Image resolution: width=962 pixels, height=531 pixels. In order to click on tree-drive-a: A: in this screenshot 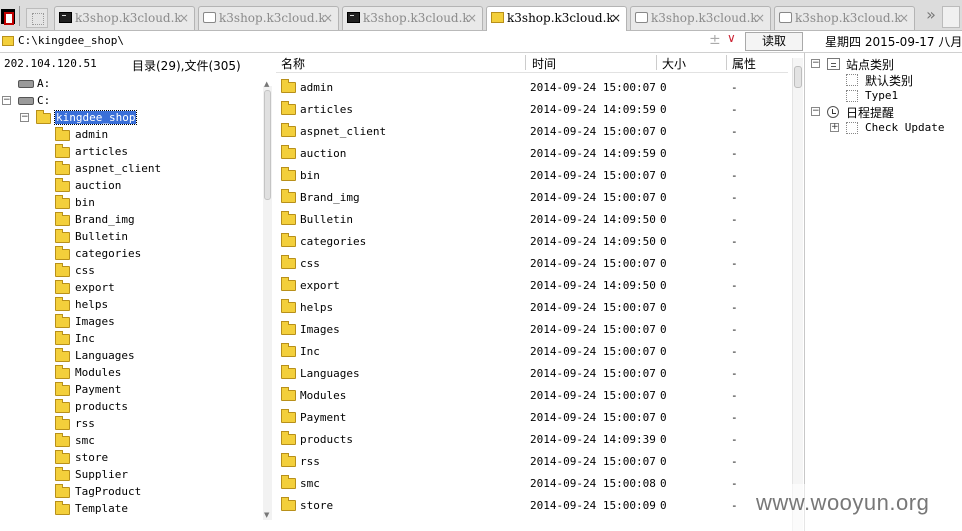, I will do `click(60, 84)`.